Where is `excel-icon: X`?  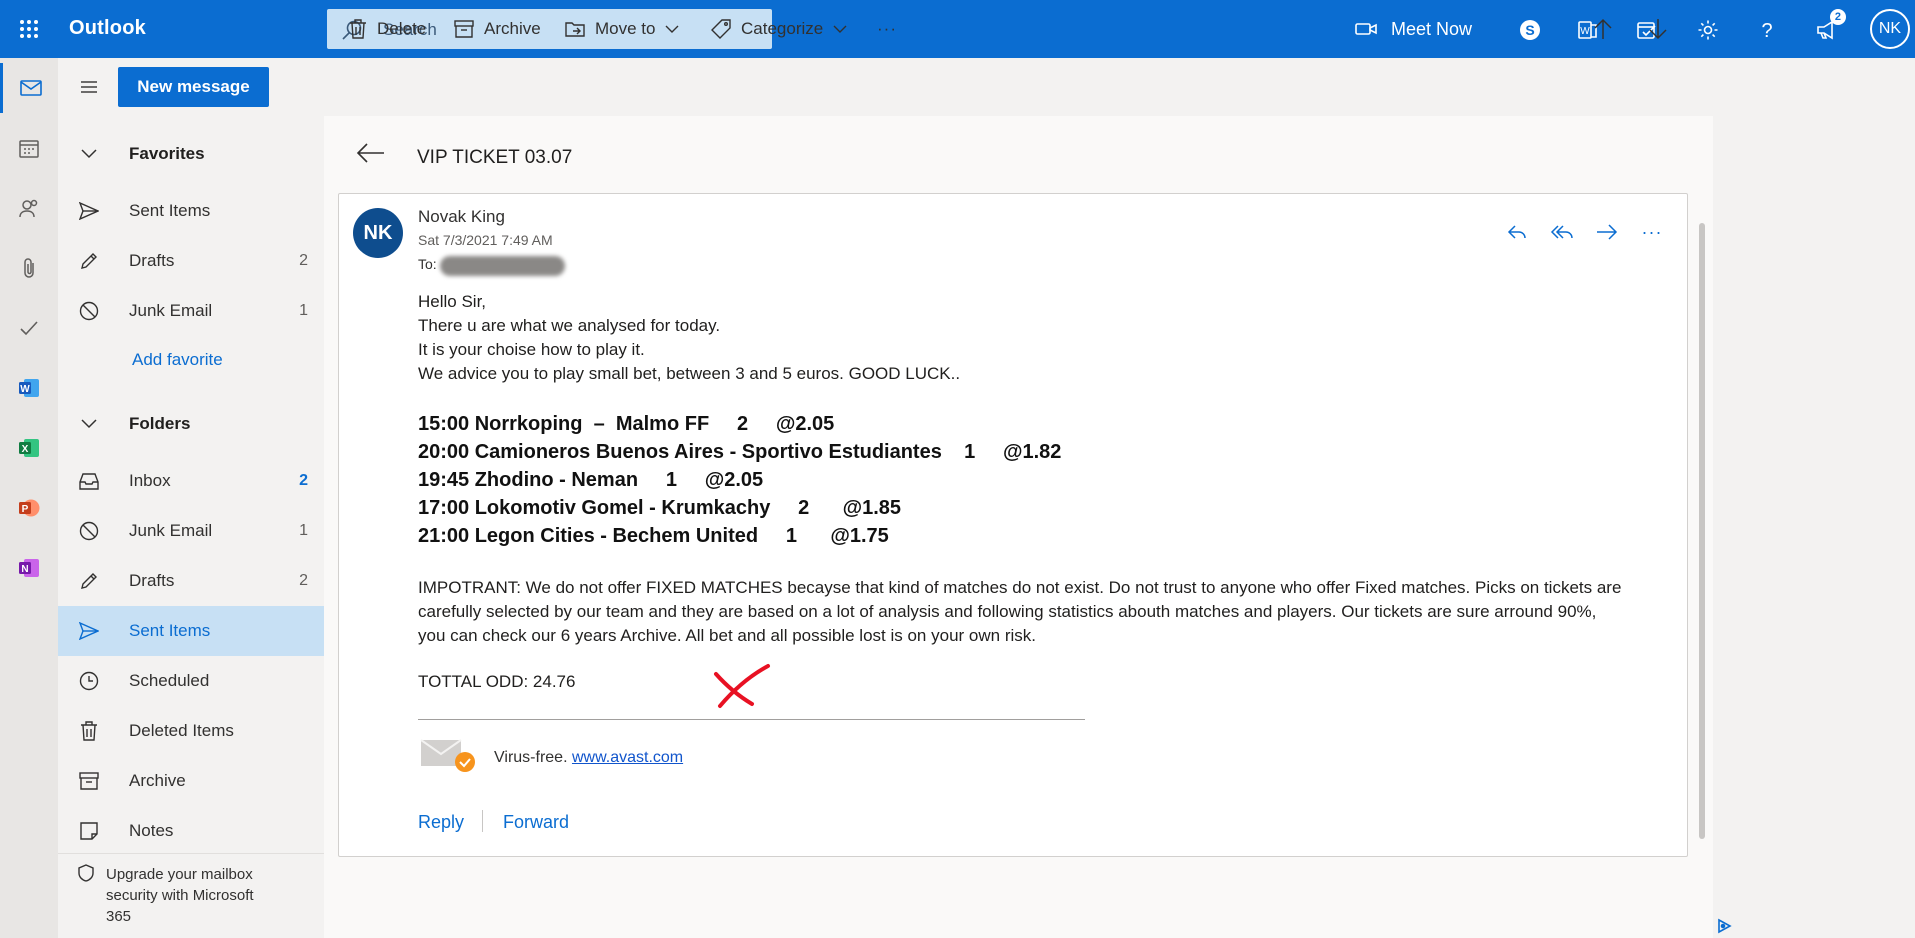 excel-icon: X is located at coordinates (29, 448).